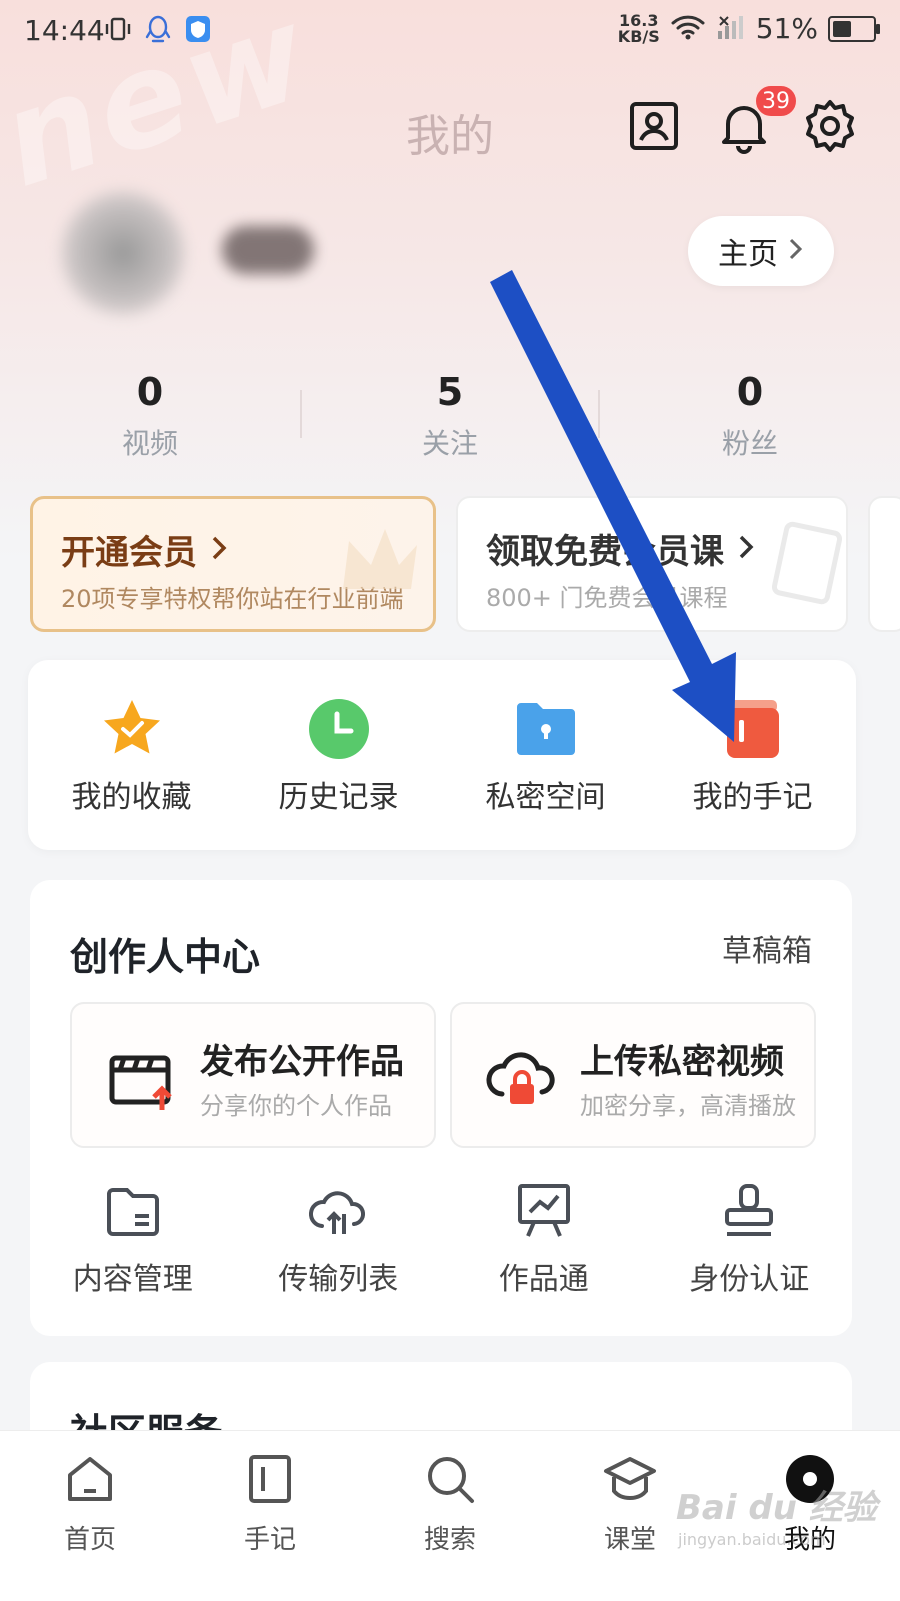  Describe the element at coordinates (131, 797) in the screenshot. I see `quick-action-label: 我的收藏` at that location.